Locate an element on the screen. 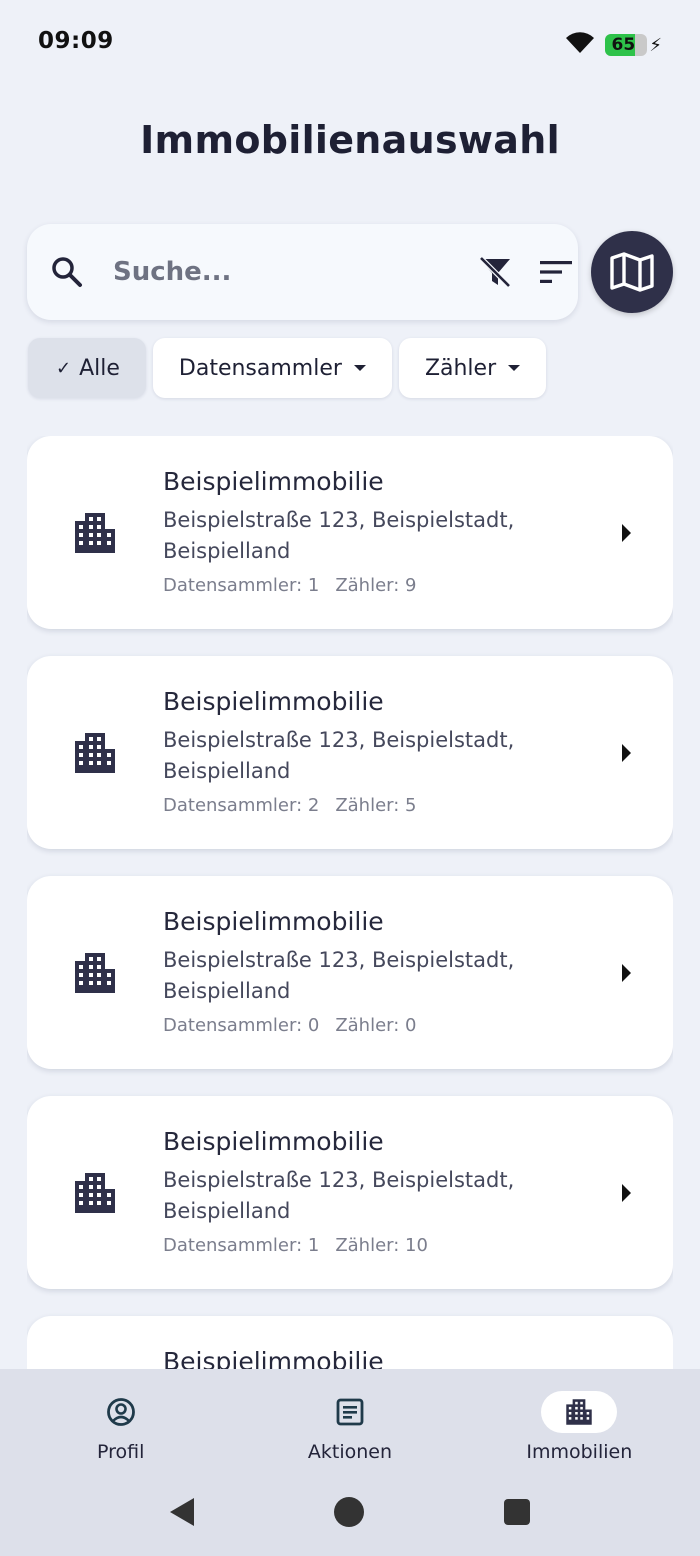 The image size is (700, 1556). collector-count: Datensammler: 2 is located at coordinates (241, 805).